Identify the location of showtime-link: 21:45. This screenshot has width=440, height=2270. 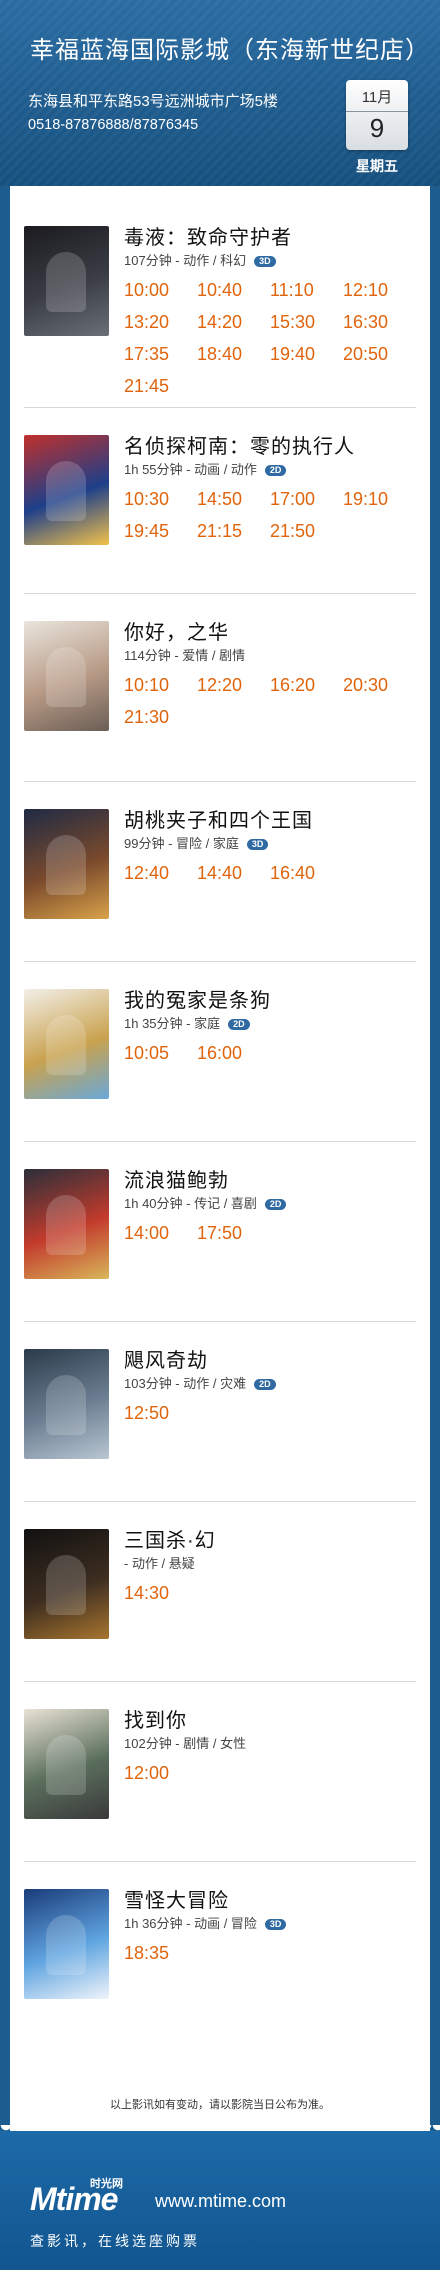
(160, 386).